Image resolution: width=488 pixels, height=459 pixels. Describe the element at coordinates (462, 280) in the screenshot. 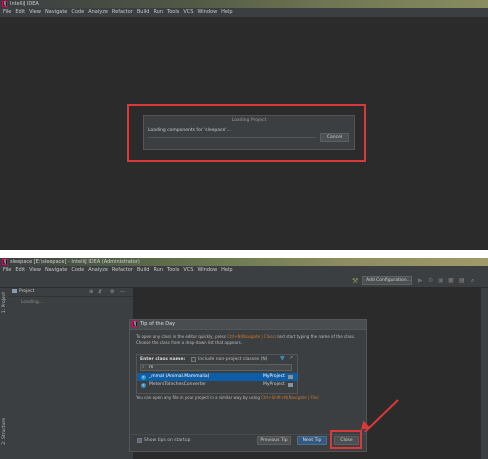

I see `project-structure-icon: ▤` at that location.